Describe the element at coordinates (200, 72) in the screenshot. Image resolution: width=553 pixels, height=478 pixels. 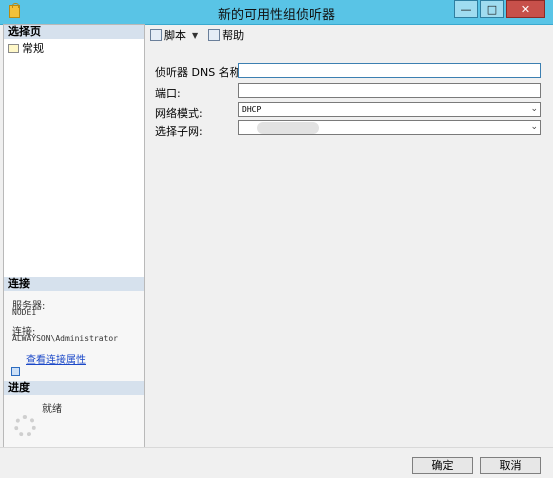
I see `dns-name-label: 侦听器 DNS 名称:` at that location.